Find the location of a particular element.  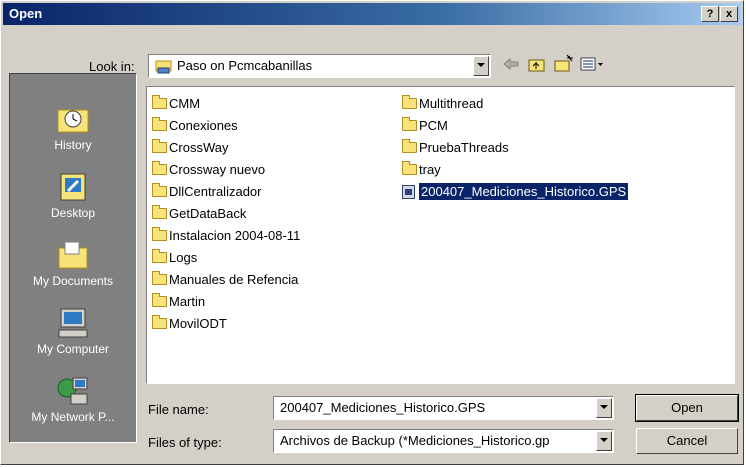

folder-item: Manuales de Refencia is located at coordinates (225, 280).